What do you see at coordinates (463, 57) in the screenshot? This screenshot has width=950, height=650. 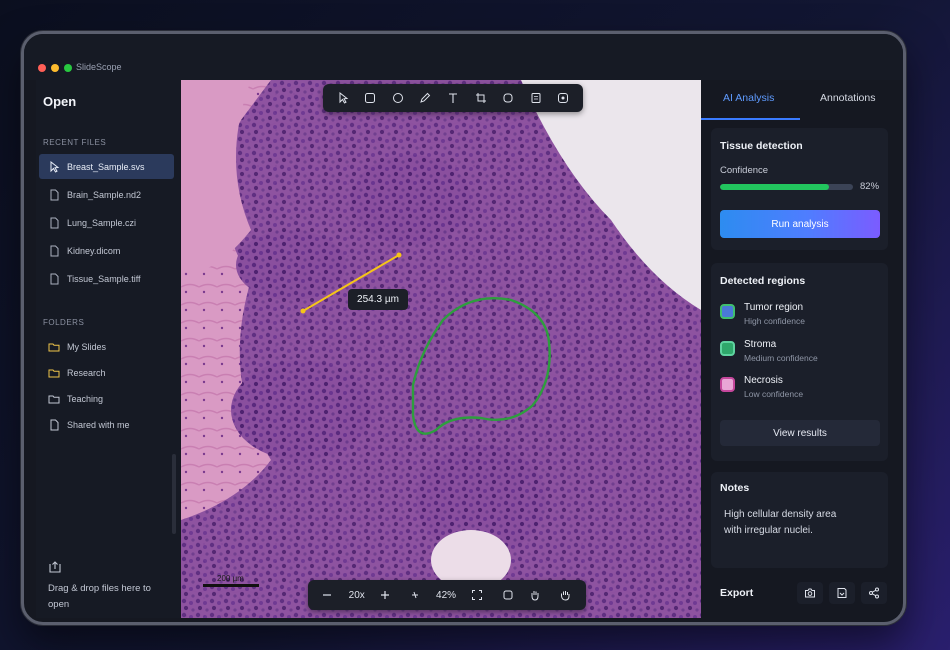 I see `title-bar: SlideScope` at bounding box center [463, 57].